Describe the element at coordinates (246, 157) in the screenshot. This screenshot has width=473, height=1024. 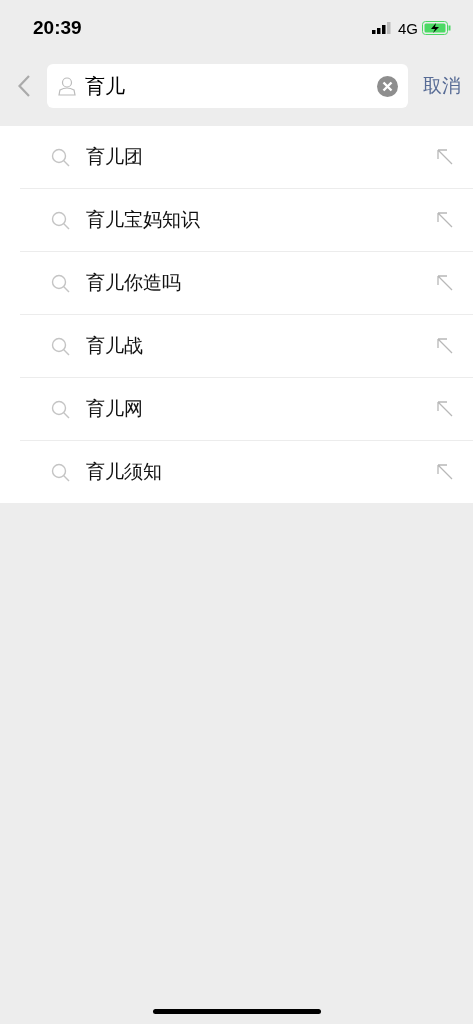
I see `suggestion-item: 育儿团` at that location.